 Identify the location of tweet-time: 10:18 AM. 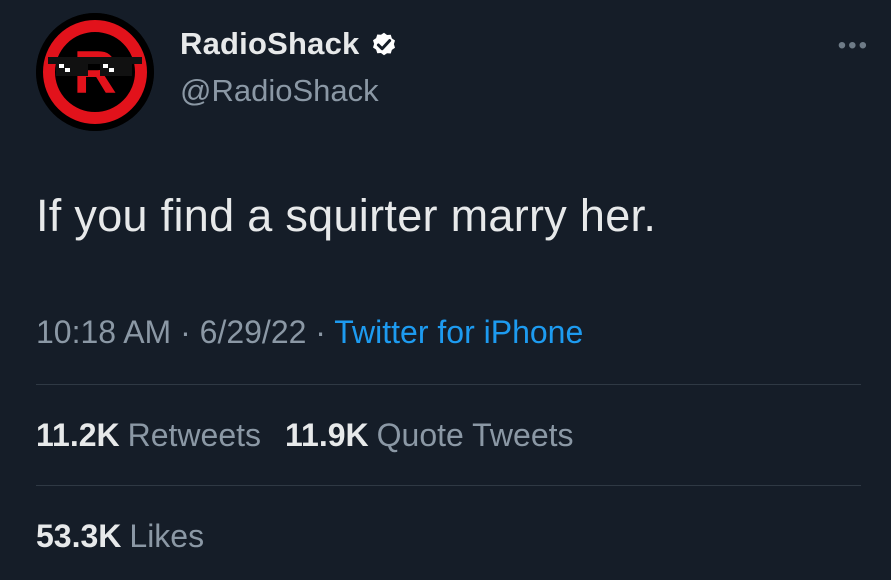
(103, 332).